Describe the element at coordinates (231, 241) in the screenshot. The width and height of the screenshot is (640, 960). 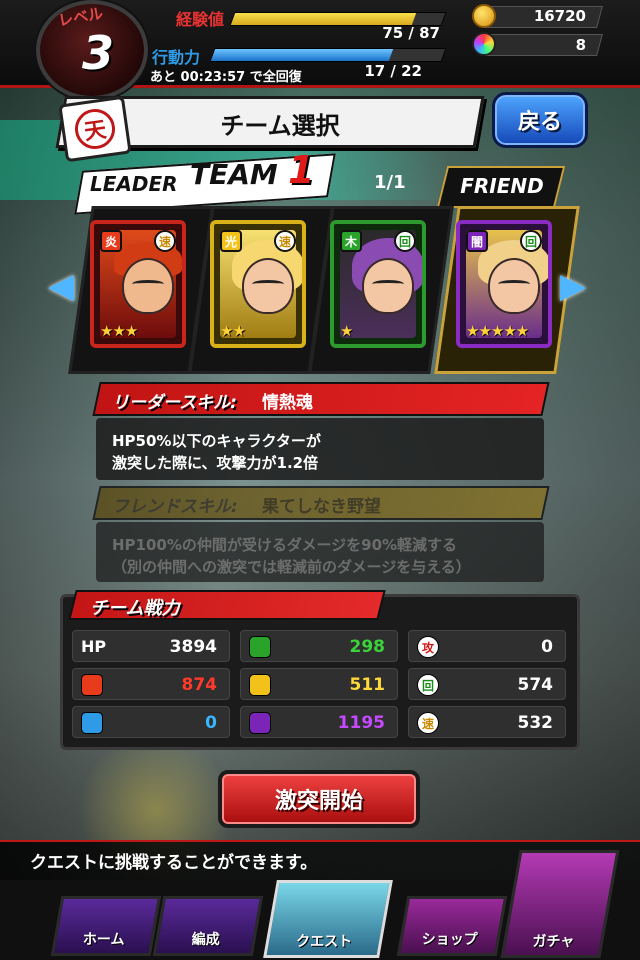
I see `light-attribute-icon: 光` at that location.